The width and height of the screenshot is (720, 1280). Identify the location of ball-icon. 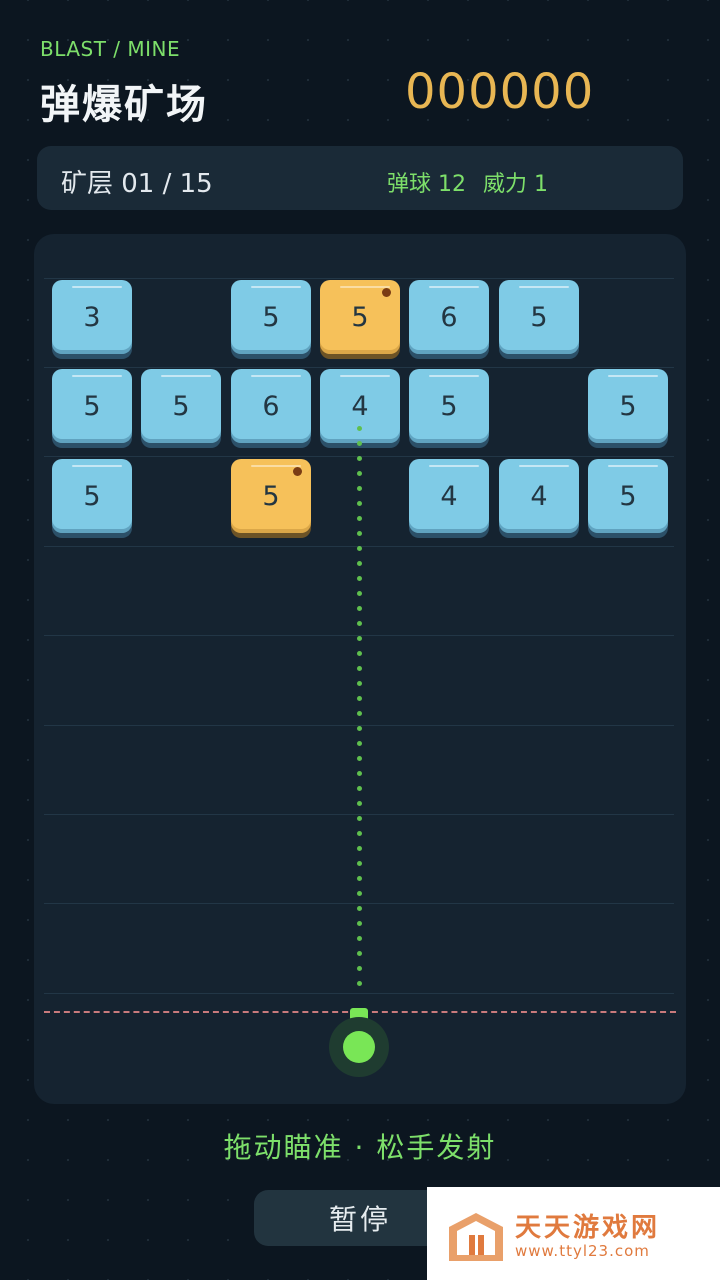
(359, 1047).